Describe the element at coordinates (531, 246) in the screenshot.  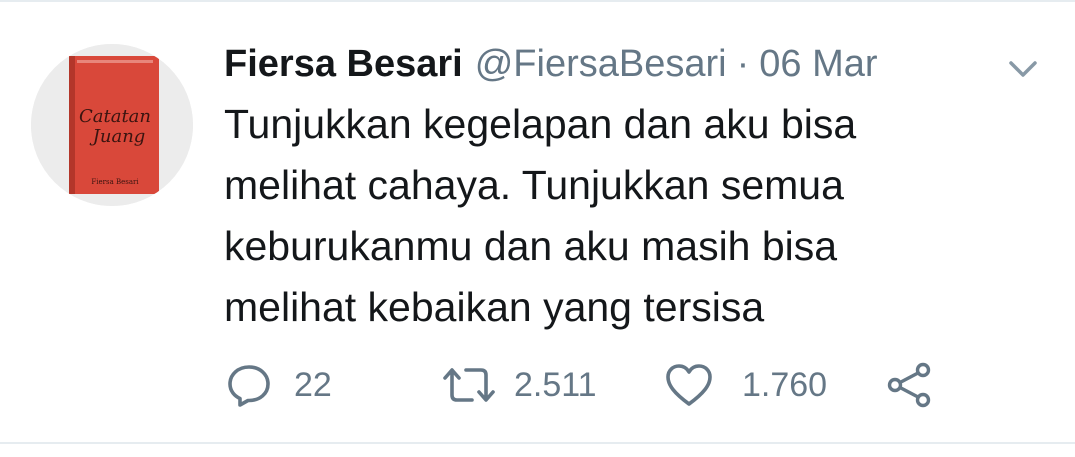
I see `tweet-text-line: keburukanmu dan aku masih bisa` at that location.